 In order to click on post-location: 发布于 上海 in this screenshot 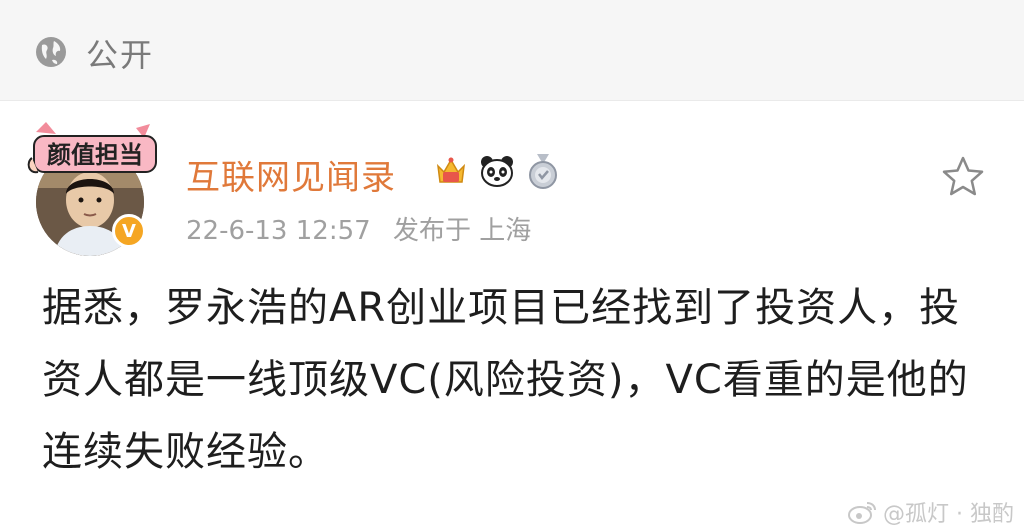, I will do `click(462, 231)`.